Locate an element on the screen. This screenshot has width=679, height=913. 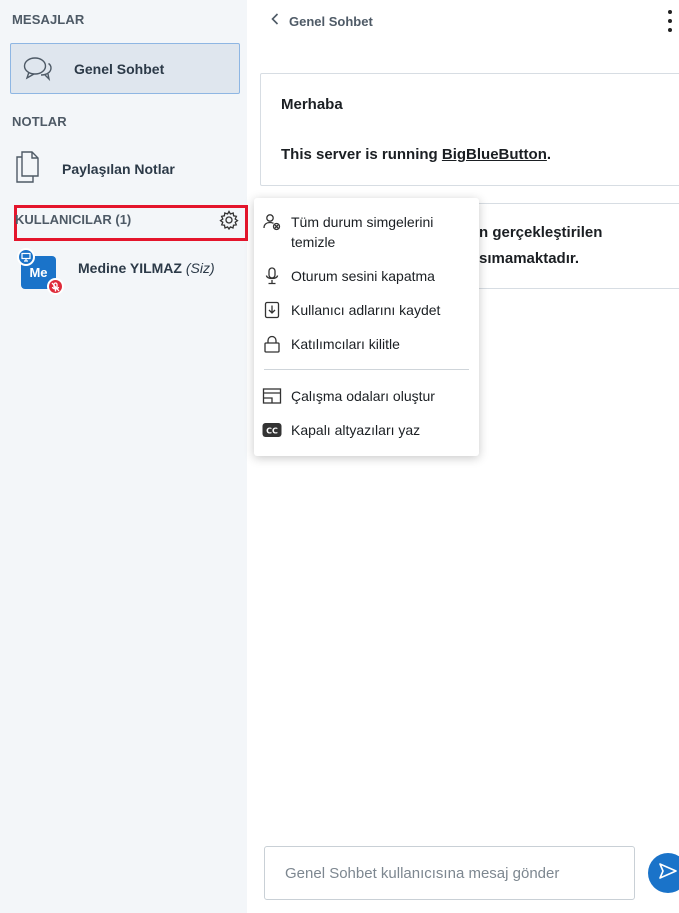
users-section-title: KULLANICILAR (1) is located at coordinates (73, 219).